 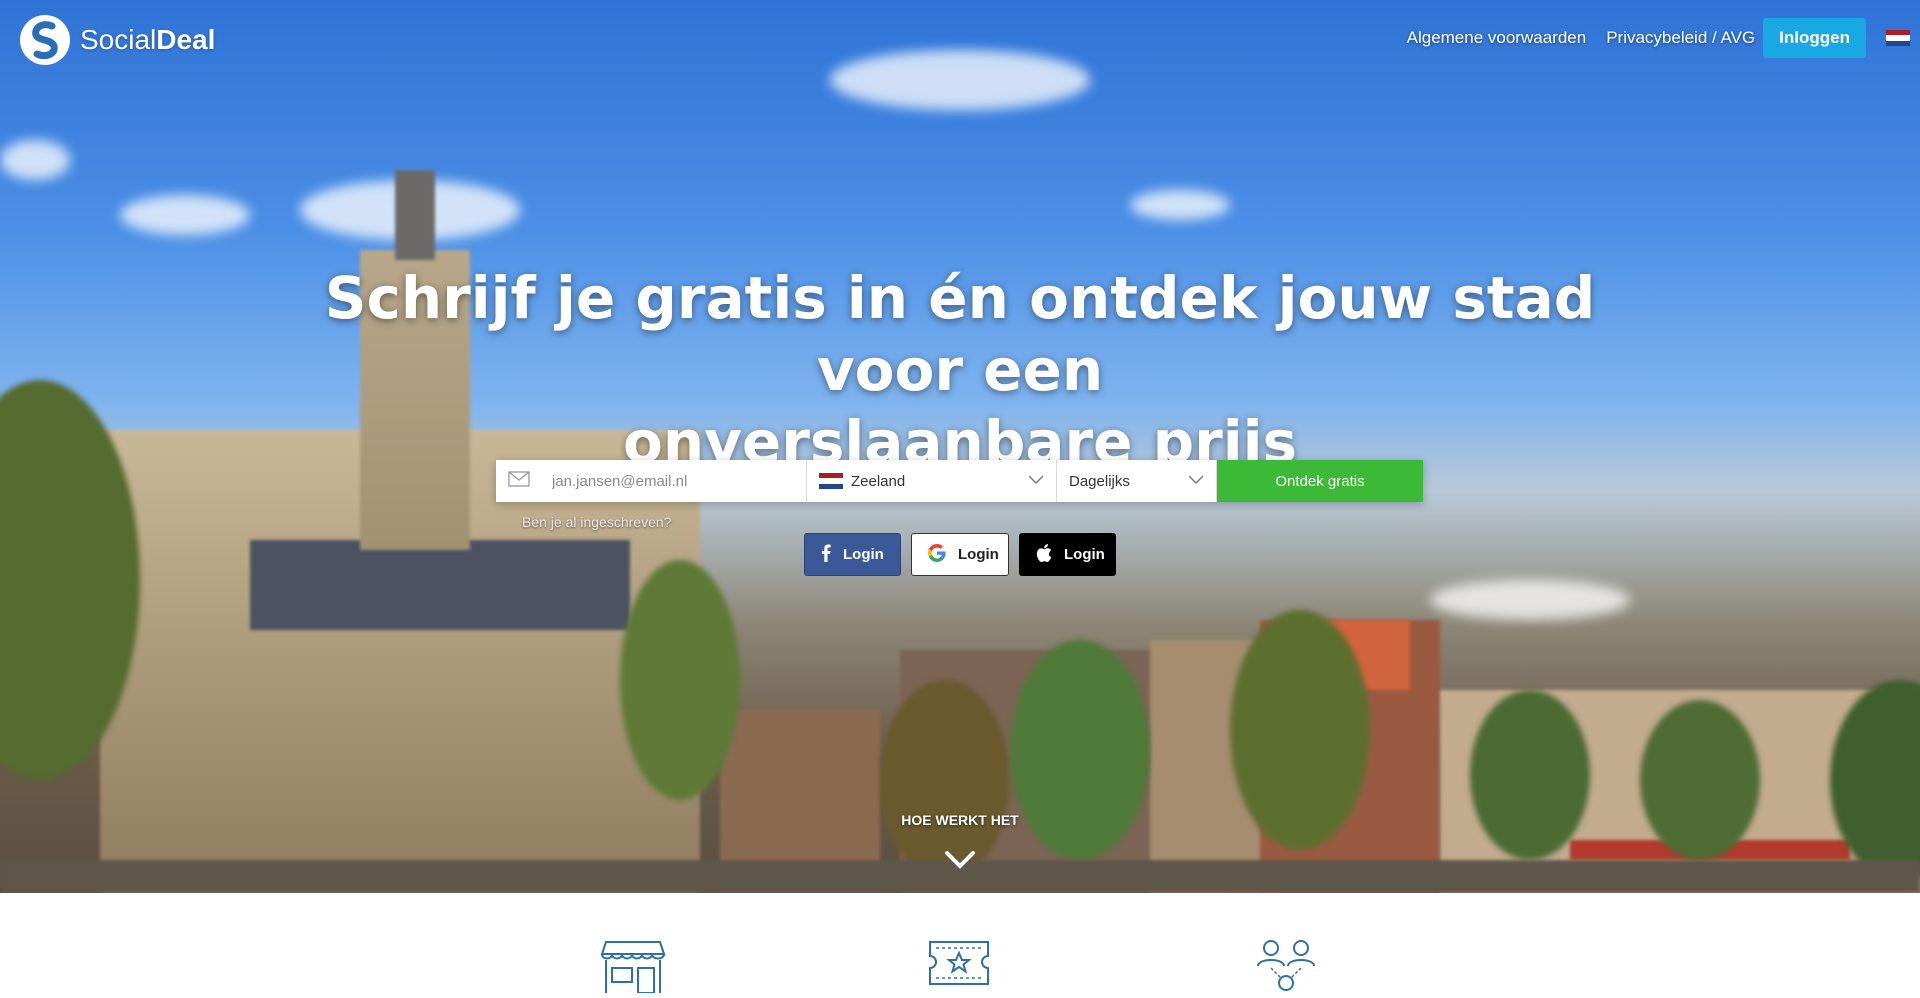 I want to click on region-value: Zeeland, so click(x=878, y=481).